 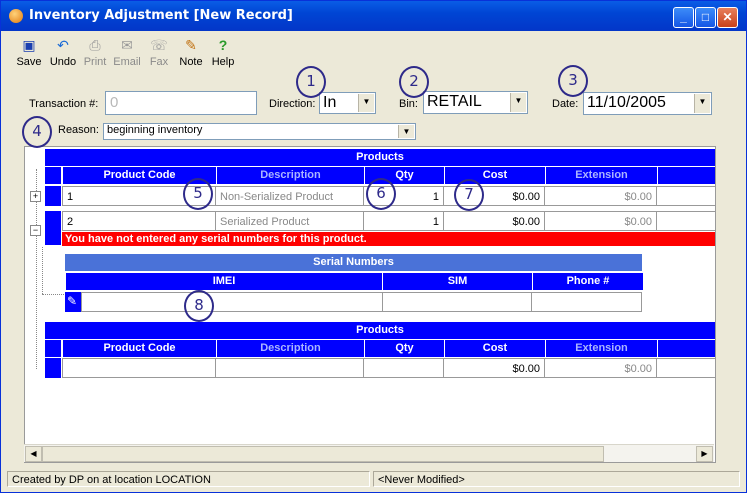 What do you see at coordinates (380, 157) in the screenshot?
I see `products-group-header: Products` at bounding box center [380, 157].